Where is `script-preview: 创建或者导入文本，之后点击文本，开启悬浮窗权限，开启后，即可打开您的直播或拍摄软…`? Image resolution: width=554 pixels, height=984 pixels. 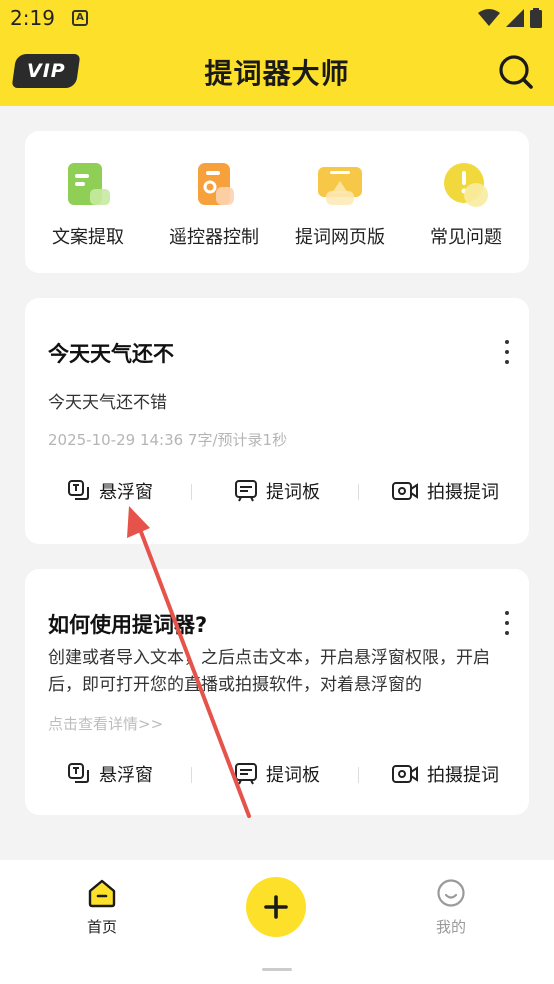
script-preview: 创建或者导入文本，之后点击文本，开启悬浮窗权限，开启后，即可打开您的直播或拍摄软… is located at coordinates (269, 671).